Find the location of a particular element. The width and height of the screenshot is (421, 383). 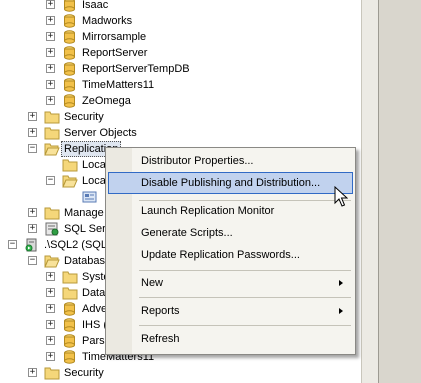

tree-node-label: Isaac is located at coordinates (95, 5).